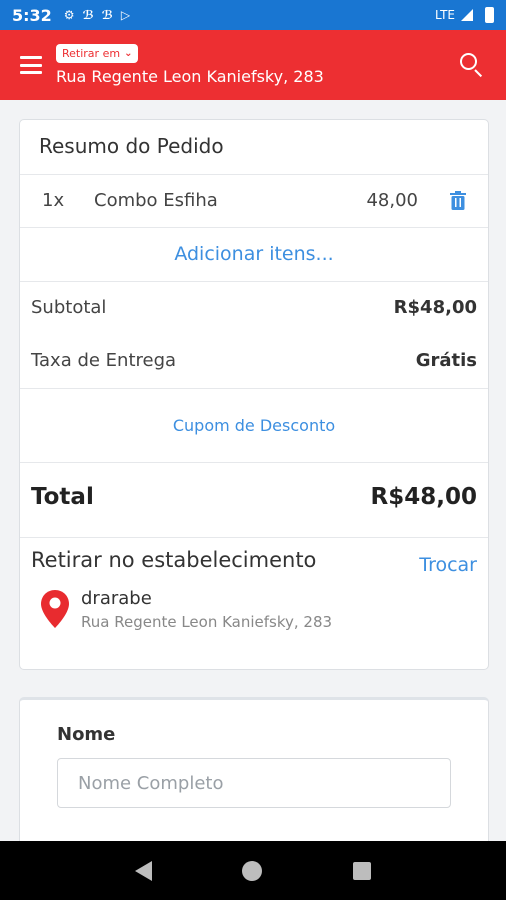 This screenshot has height=900, width=506. I want to click on status-right: LTE, so click(464, 15).